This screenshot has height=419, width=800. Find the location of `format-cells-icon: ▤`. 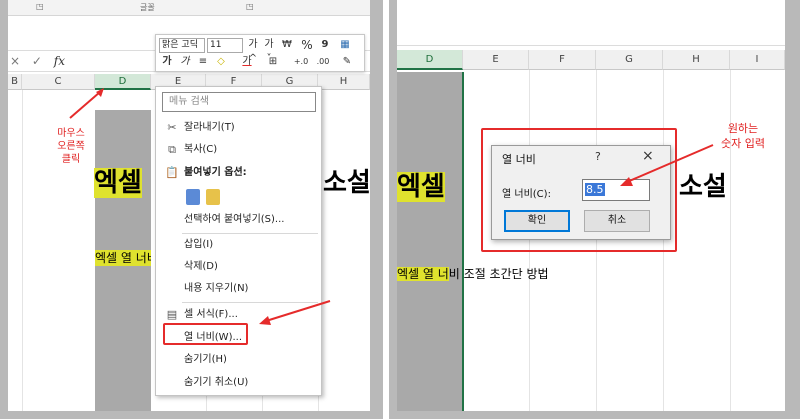

format-cells-icon: ▤ is located at coordinates (172, 314).